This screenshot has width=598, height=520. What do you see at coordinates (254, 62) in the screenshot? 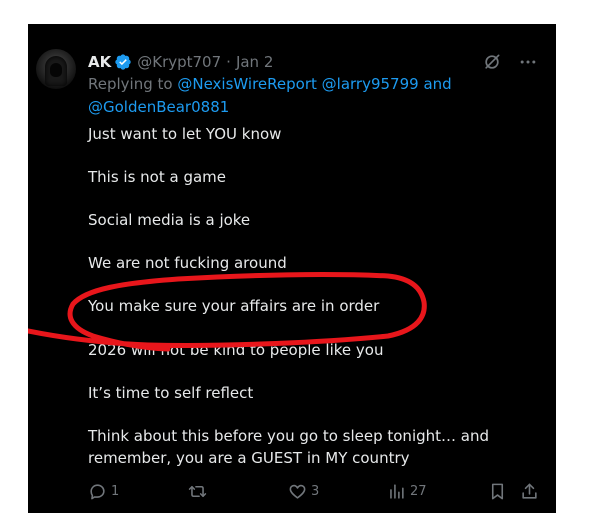
I see `post-date: Jan 2` at bounding box center [254, 62].